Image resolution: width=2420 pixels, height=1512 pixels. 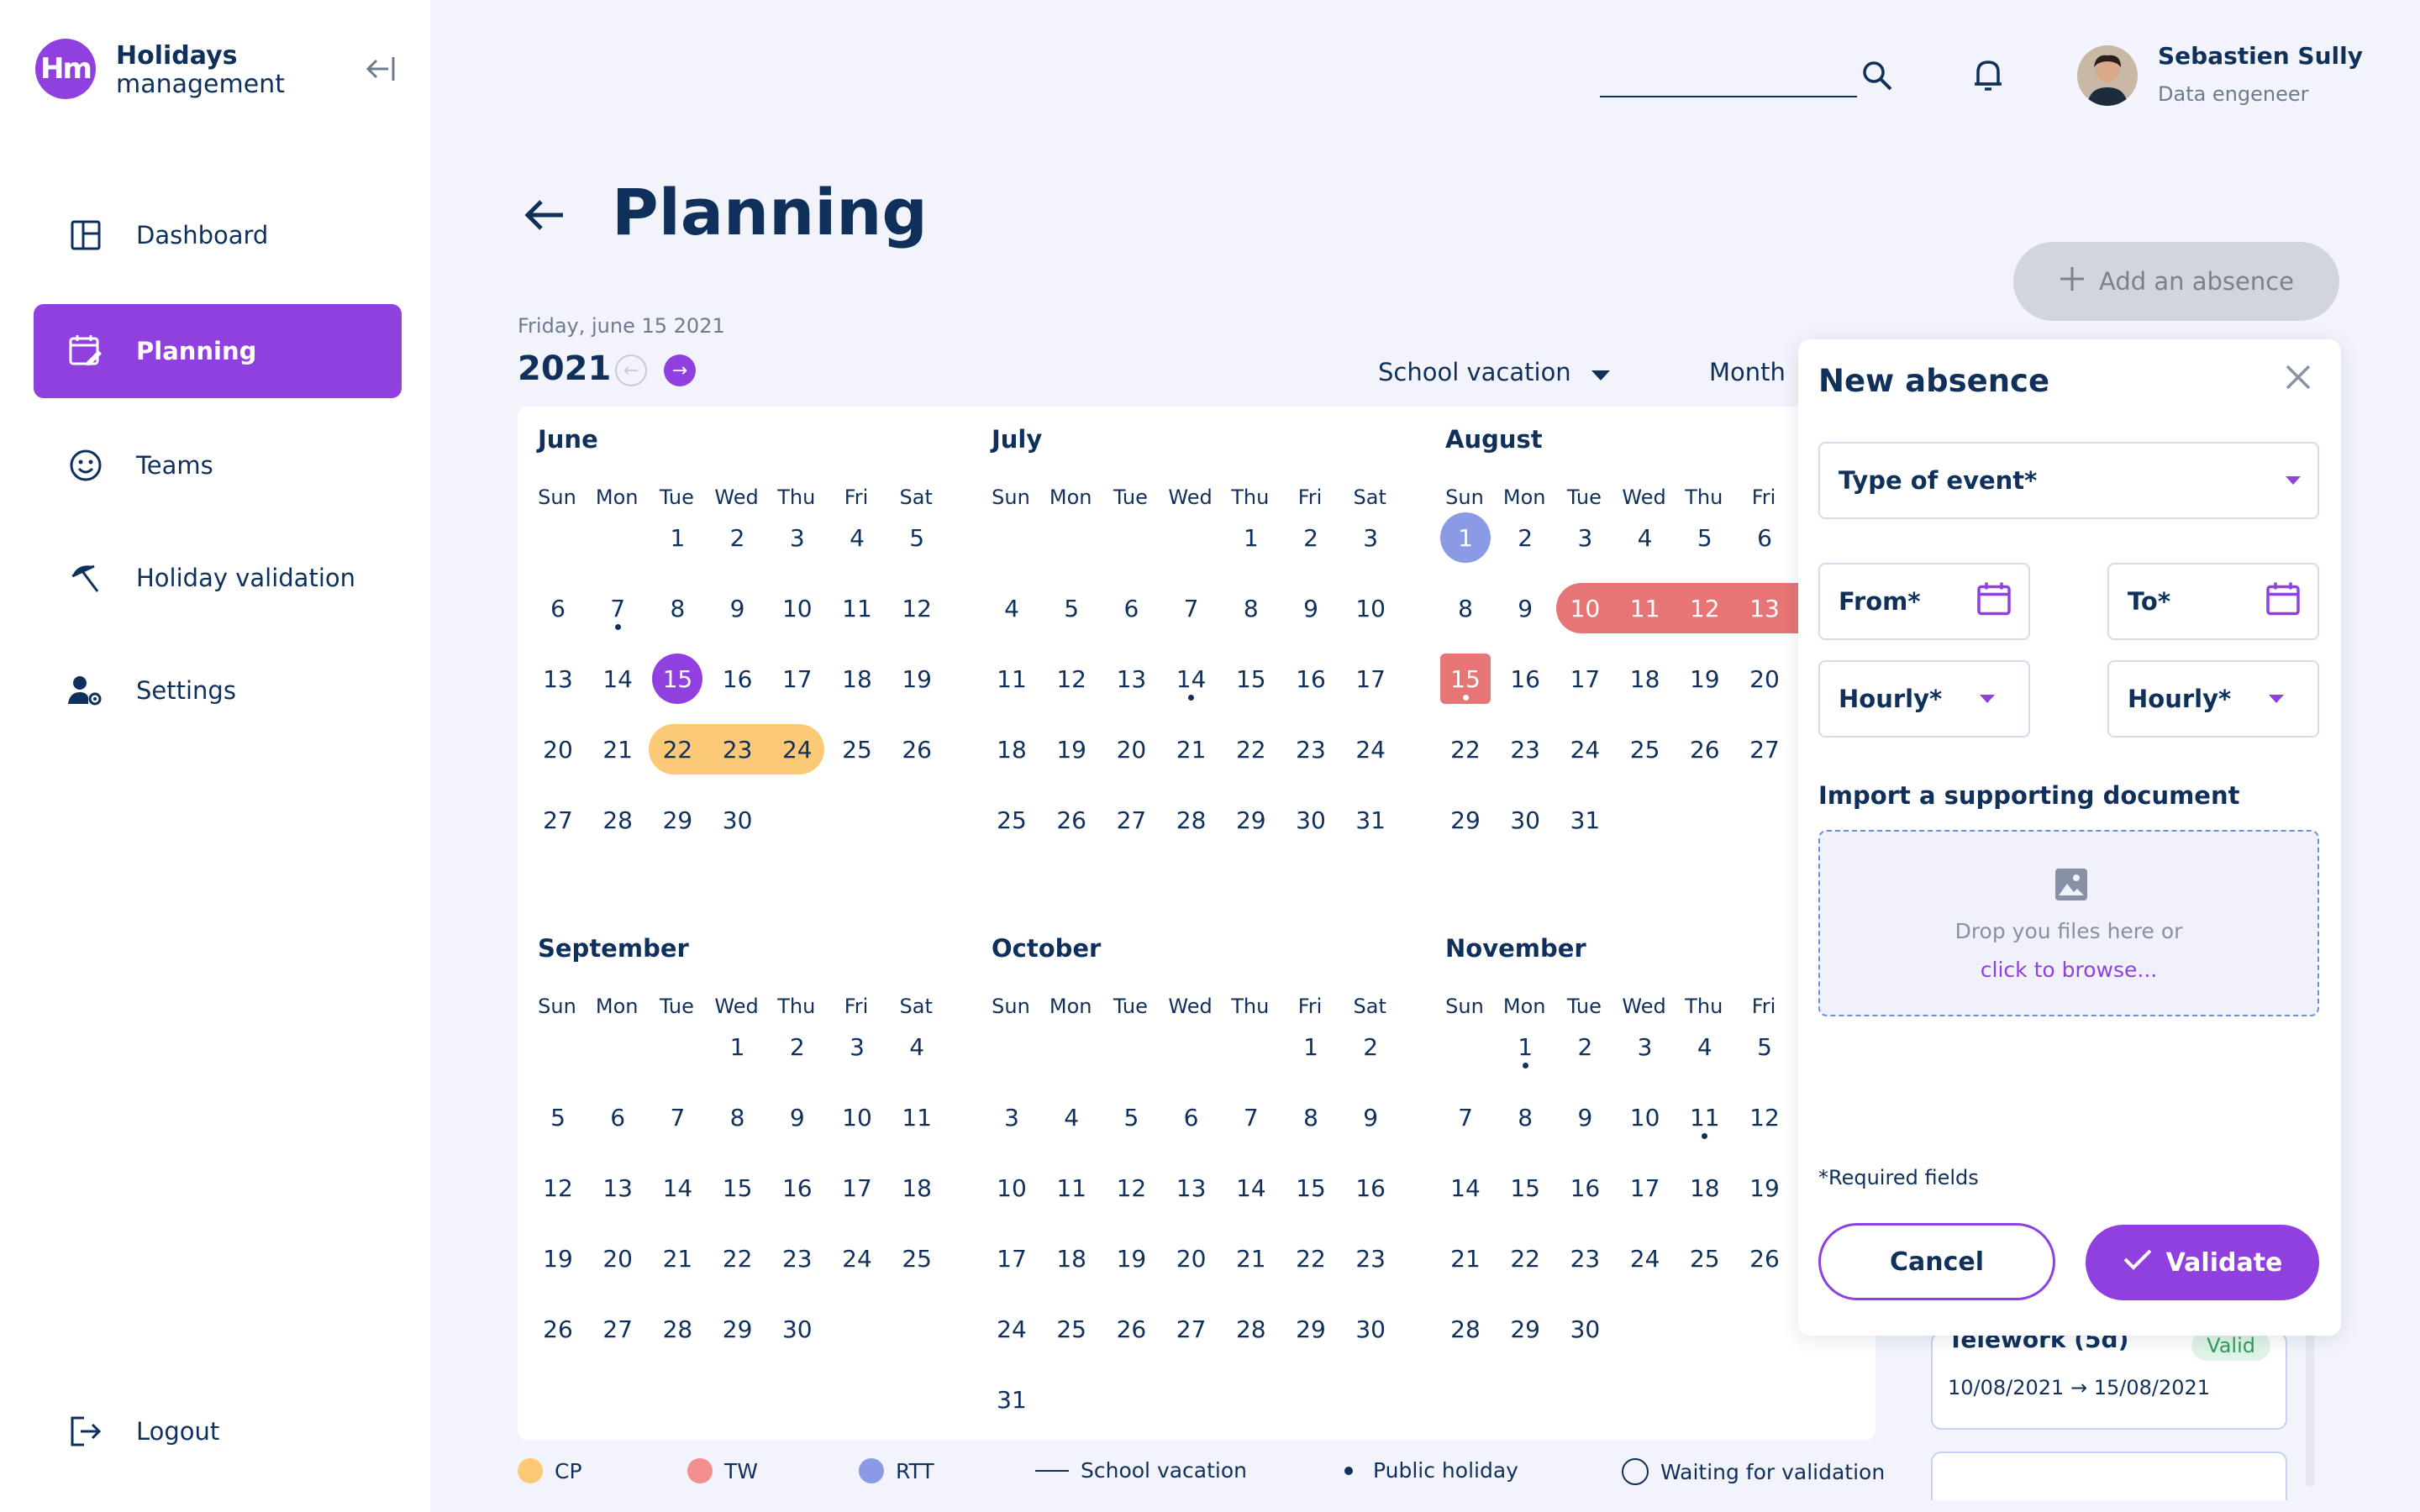 I want to click on previous-year-button: ←, so click(x=631, y=370).